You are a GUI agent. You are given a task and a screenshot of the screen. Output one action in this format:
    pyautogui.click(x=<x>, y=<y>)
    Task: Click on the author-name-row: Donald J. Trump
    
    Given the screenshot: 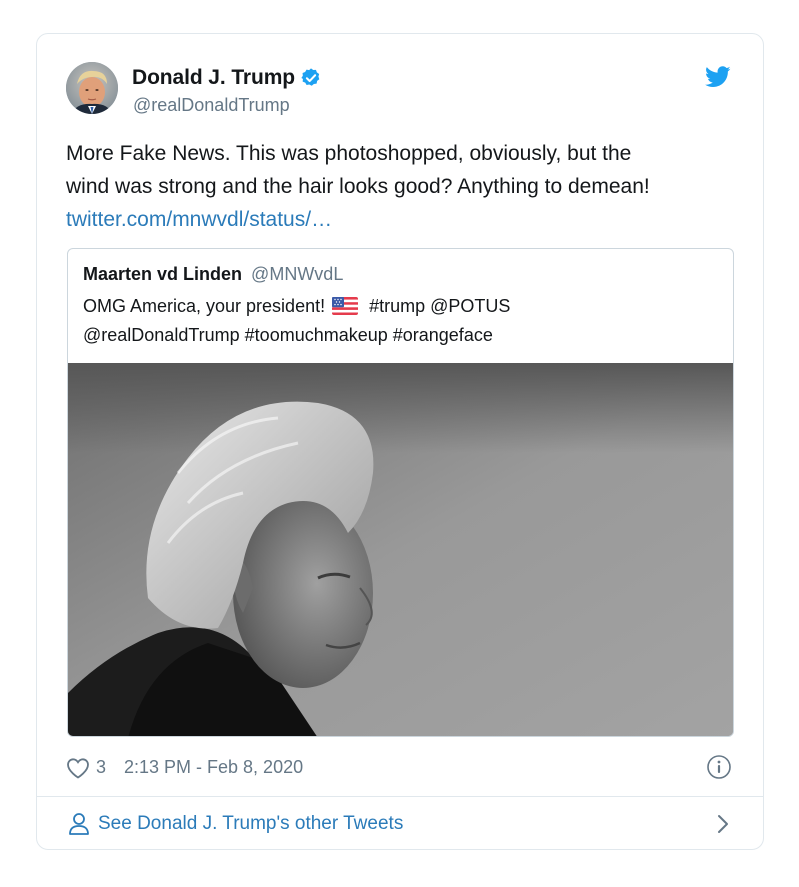 What is the action you would take?
    pyautogui.click(x=227, y=78)
    